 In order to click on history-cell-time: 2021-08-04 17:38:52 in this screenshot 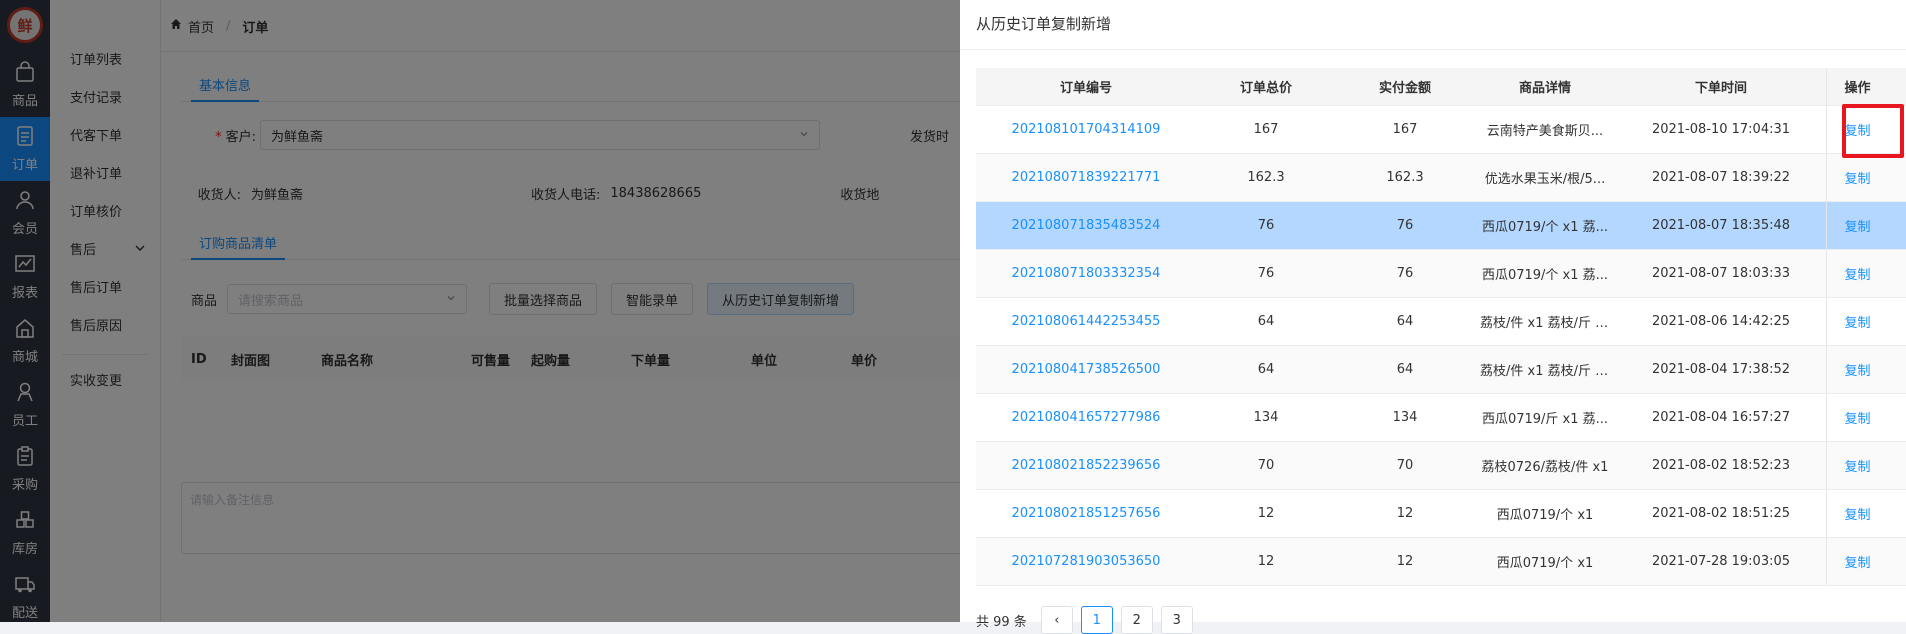, I will do `click(1721, 369)`.